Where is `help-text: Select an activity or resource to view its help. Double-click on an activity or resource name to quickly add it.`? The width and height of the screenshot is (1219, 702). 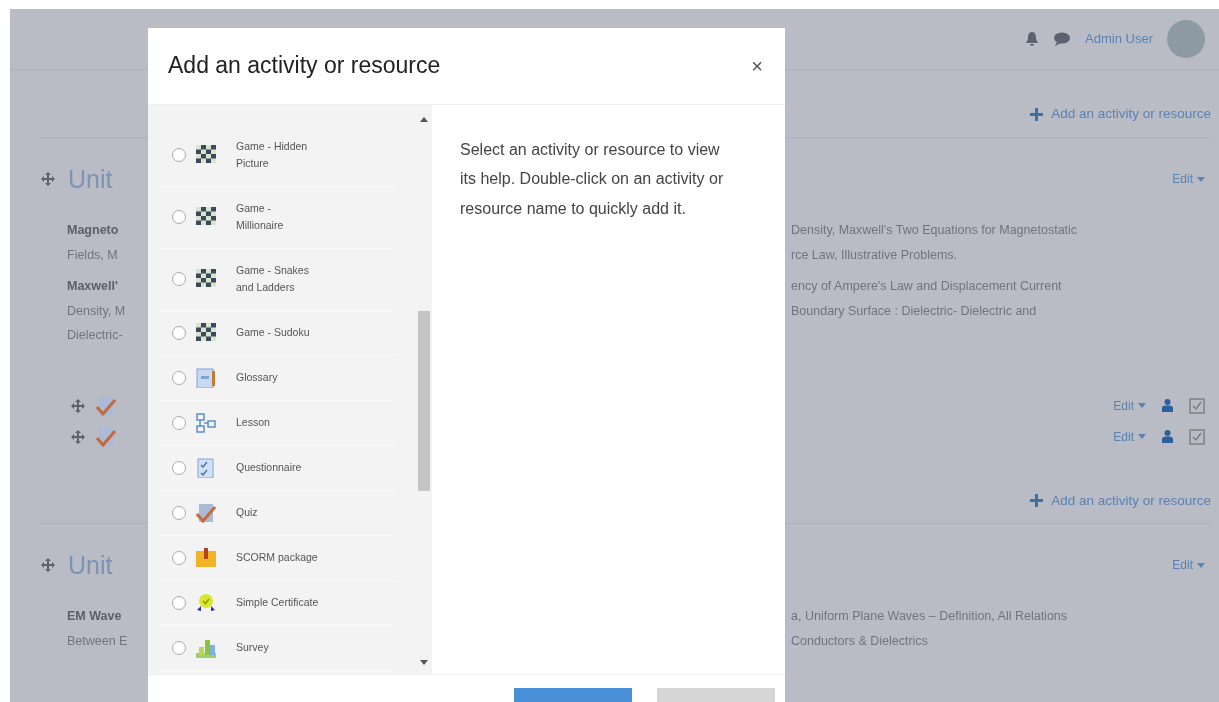
help-text: Select an activity or resource to view its help. Double-click on an activity or resource name to quickly add it. is located at coordinates (592, 179).